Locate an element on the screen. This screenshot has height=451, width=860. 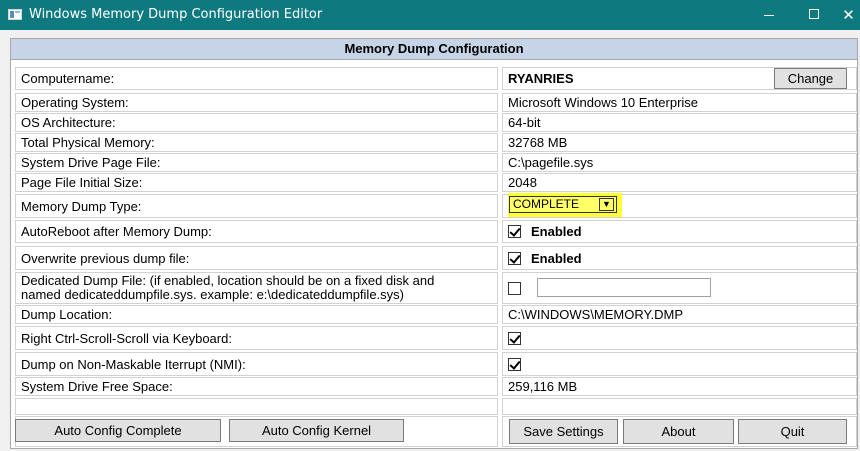
quit-button: Quit is located at coordinates (792, 431).